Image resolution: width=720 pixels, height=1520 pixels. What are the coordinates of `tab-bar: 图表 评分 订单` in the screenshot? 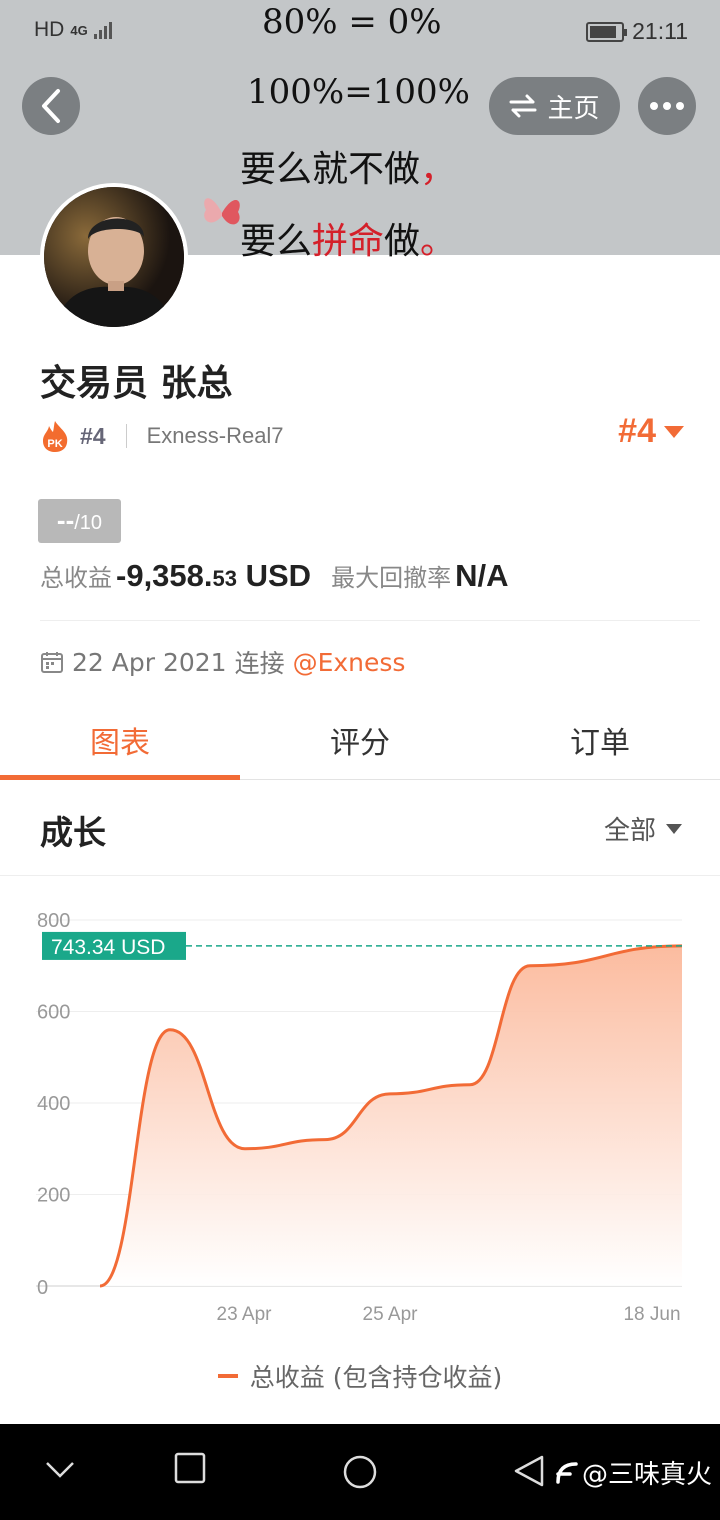 It's located at (360, 740).